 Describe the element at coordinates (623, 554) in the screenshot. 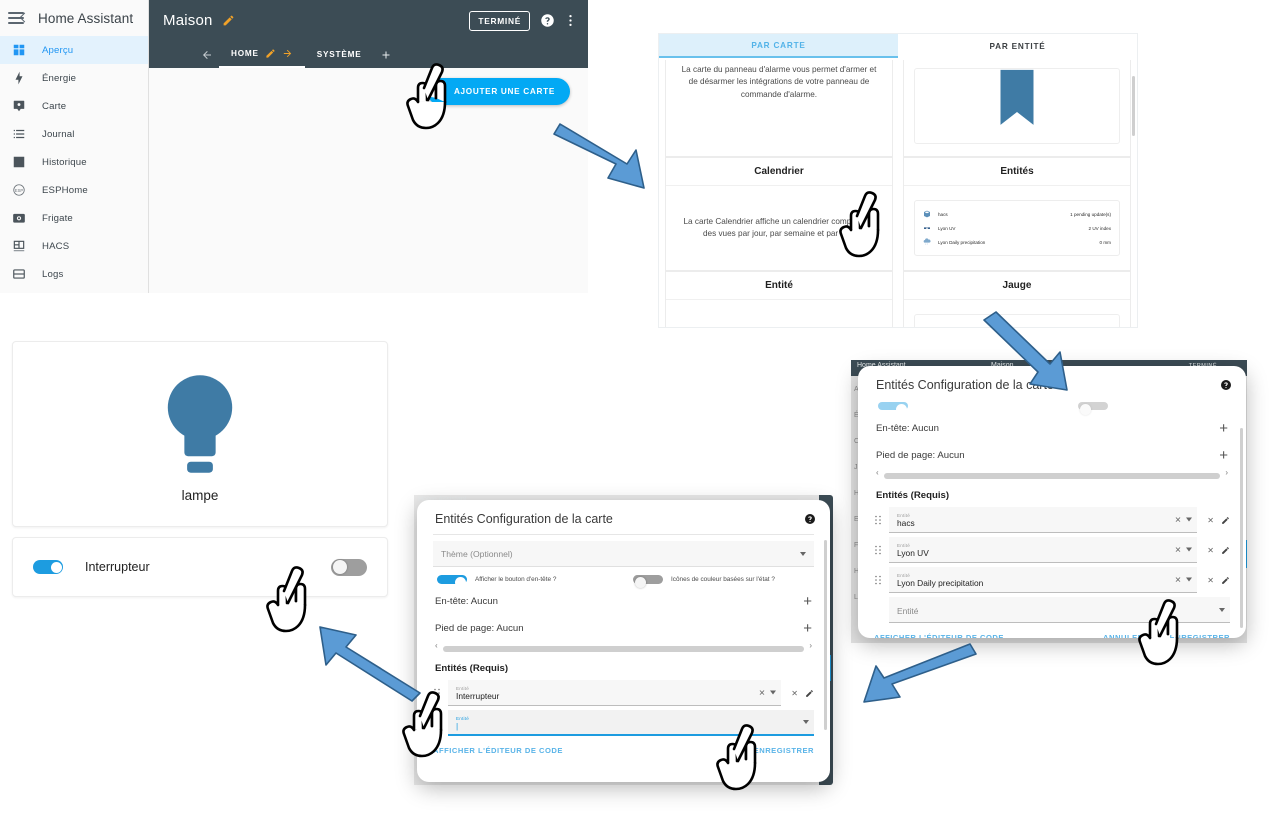

I see `theme-select: Thème (Optionnel)` at that location.